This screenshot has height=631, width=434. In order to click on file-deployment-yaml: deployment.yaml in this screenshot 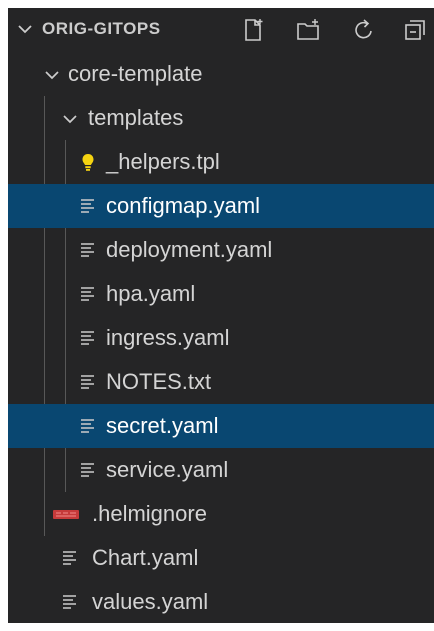, I will do `click(221, 250)`.